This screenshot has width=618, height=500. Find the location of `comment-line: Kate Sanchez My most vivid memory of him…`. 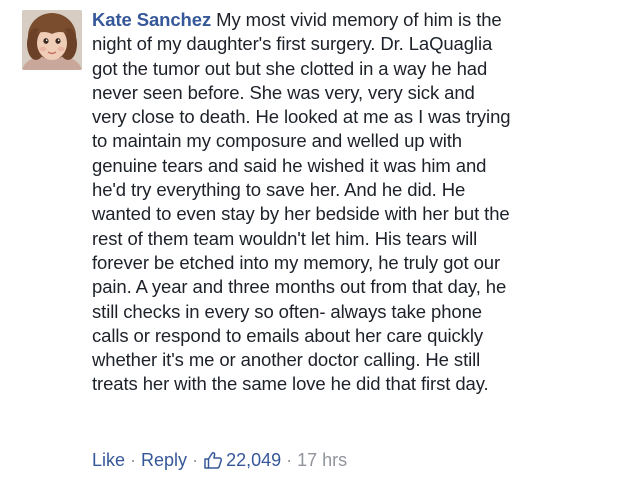

comment-line: Kate Sanchez My most vivid memory of him… is located at coordinates (349, 20).